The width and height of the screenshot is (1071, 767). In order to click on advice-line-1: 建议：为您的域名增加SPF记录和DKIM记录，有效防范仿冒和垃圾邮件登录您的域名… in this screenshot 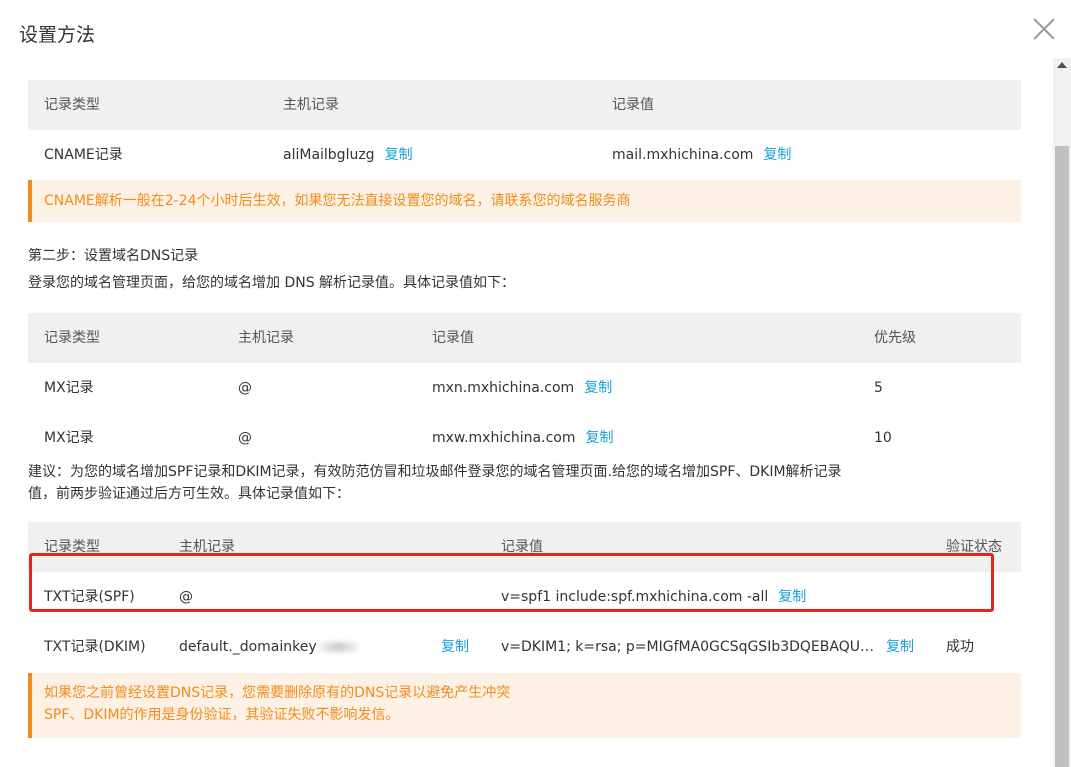, I will do `click(435, 472)`.